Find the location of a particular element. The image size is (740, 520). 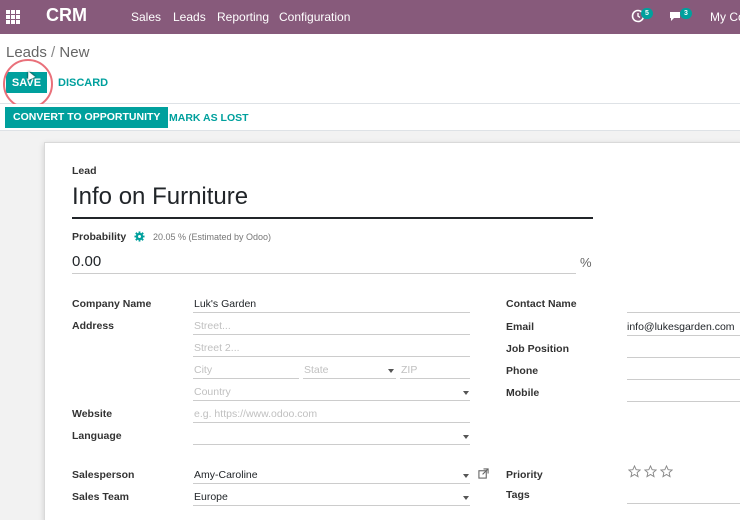

job-position-input is located at coordinates (683, 357).